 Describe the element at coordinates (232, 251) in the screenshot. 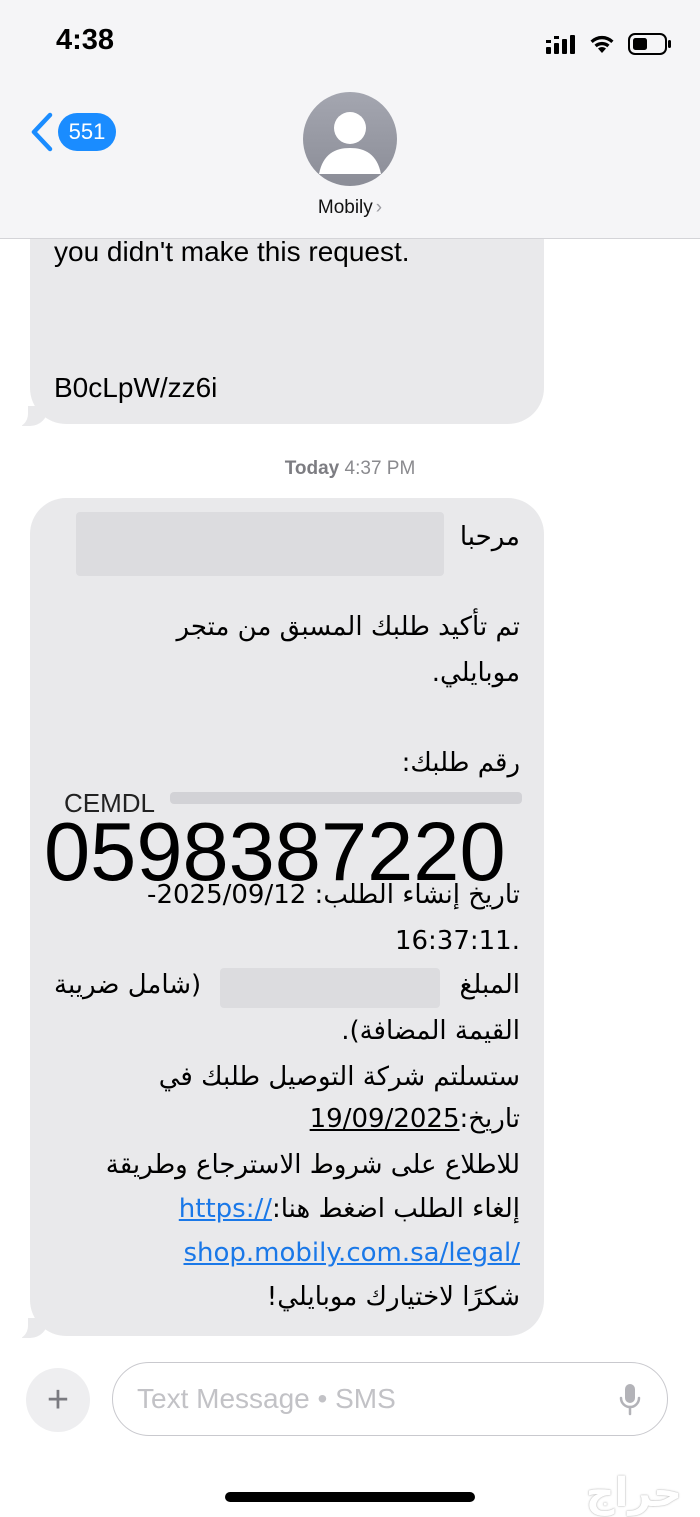

I see `message-text: you didn't make this request.` at that location.